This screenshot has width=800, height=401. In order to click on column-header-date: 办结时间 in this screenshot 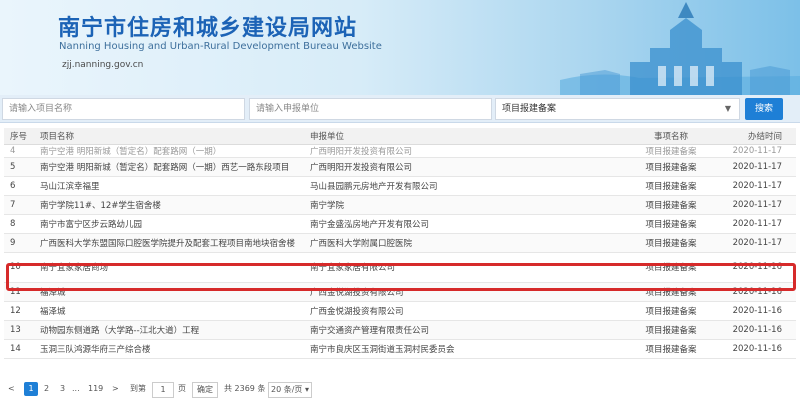, I will do `click(755, 136)`.